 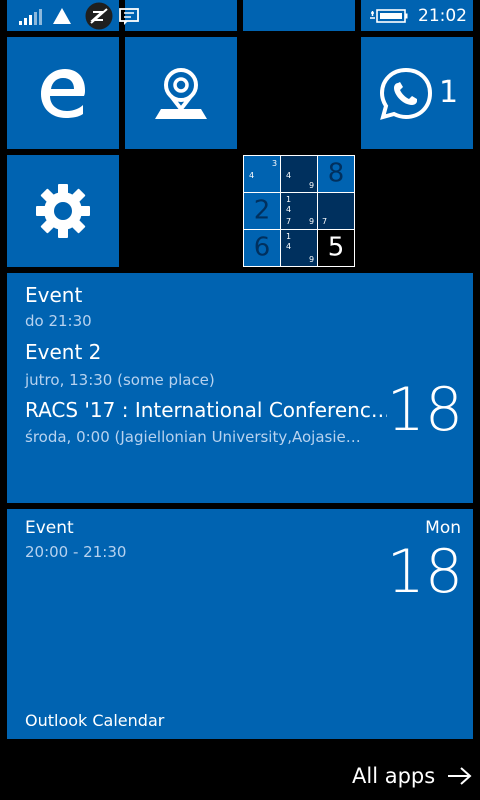 What do you see at coordinates (394, 776) in the screenshot?
I see `all-apps-label: All apps` at bounding box center [394, 776].